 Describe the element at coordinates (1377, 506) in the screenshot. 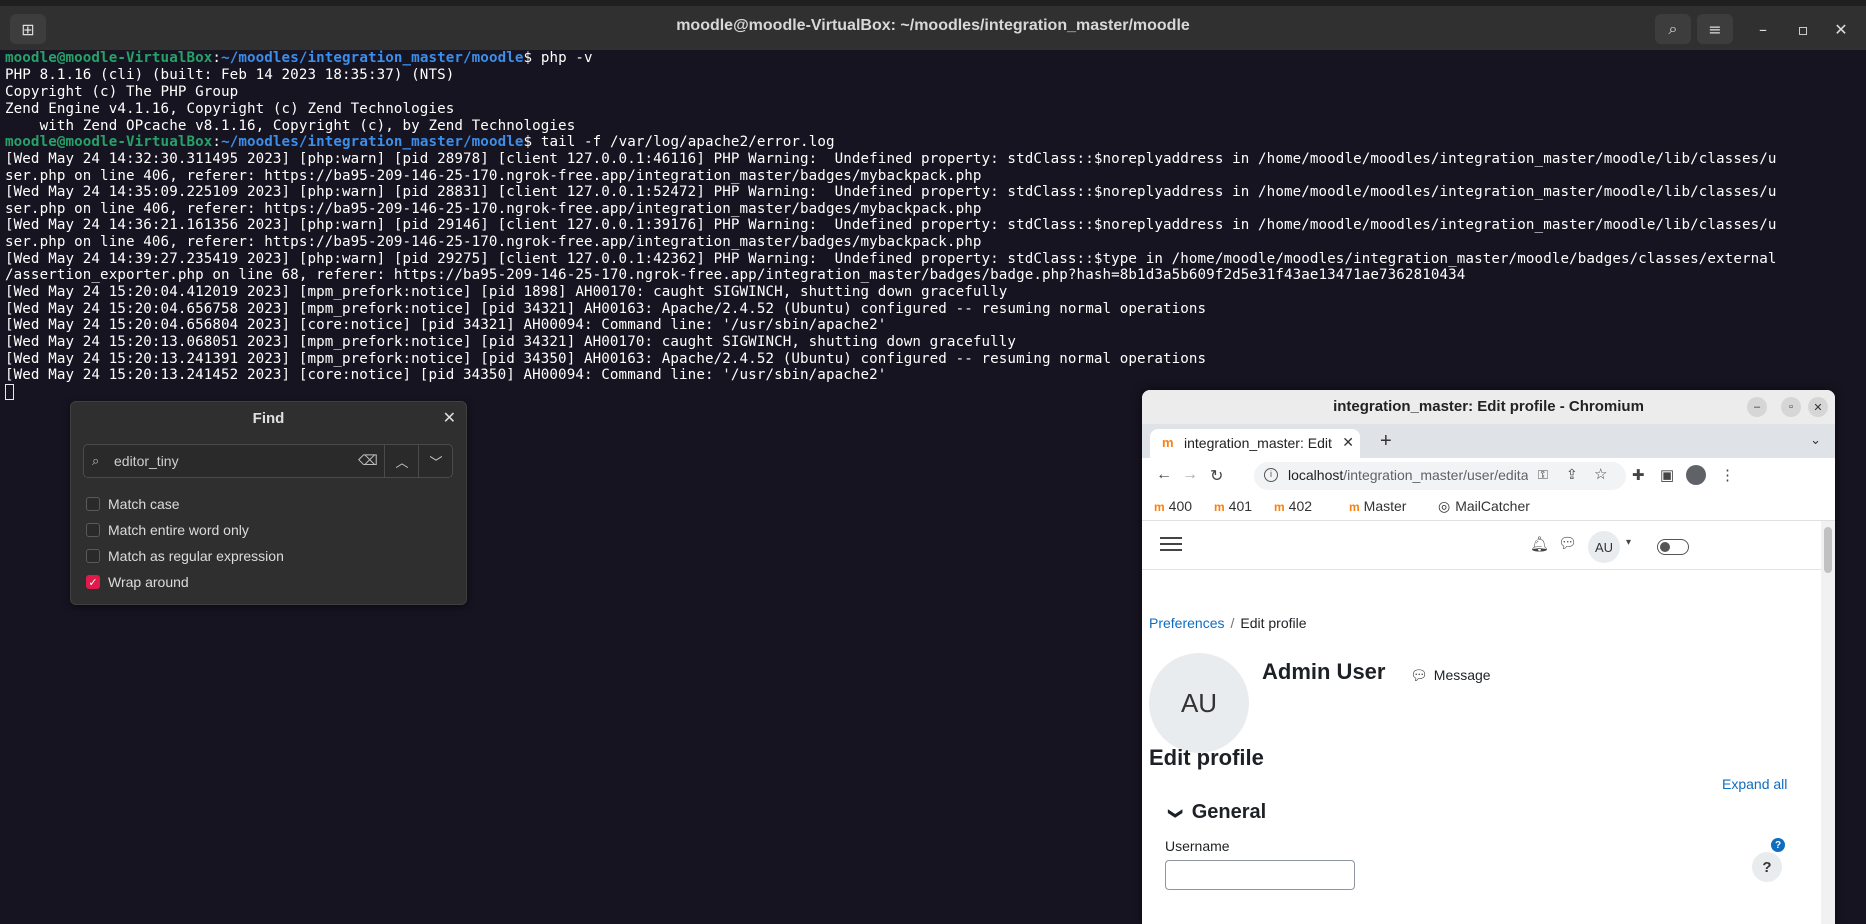

I see `bookmark-master: m Master` at that location.